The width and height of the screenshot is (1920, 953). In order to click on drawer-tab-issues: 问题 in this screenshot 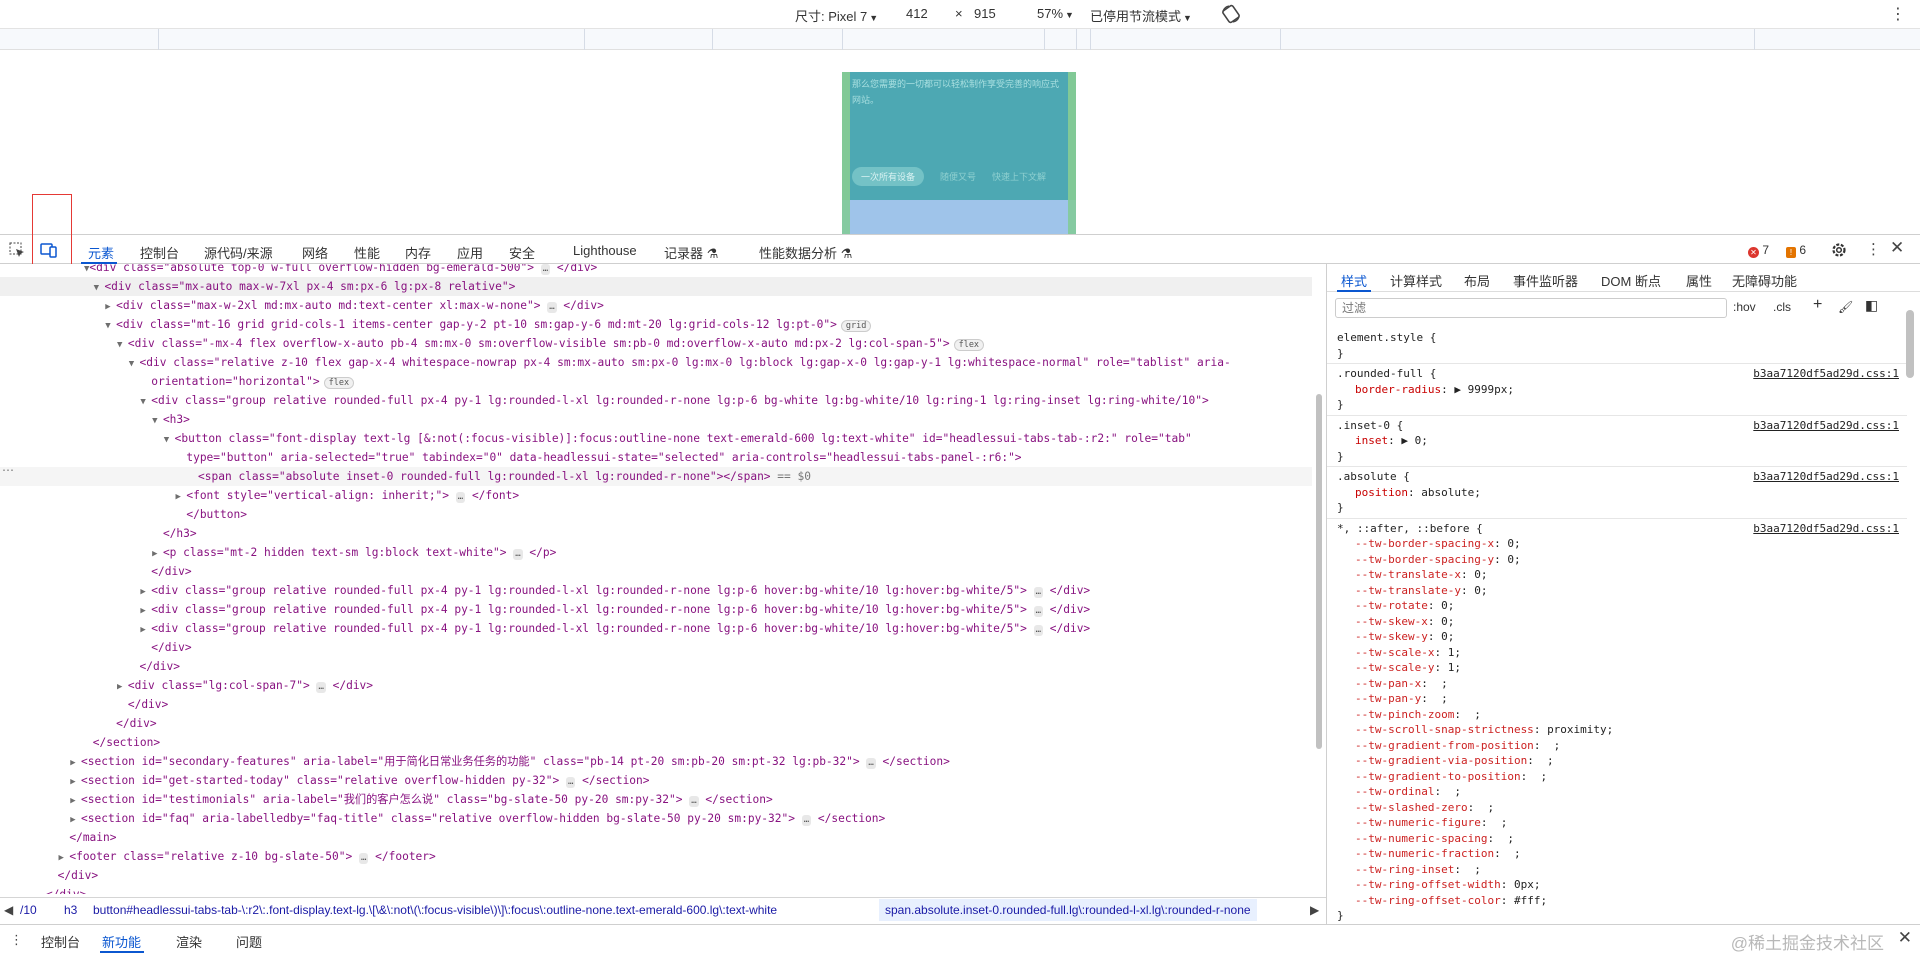, I will do `click(249, 941)`.